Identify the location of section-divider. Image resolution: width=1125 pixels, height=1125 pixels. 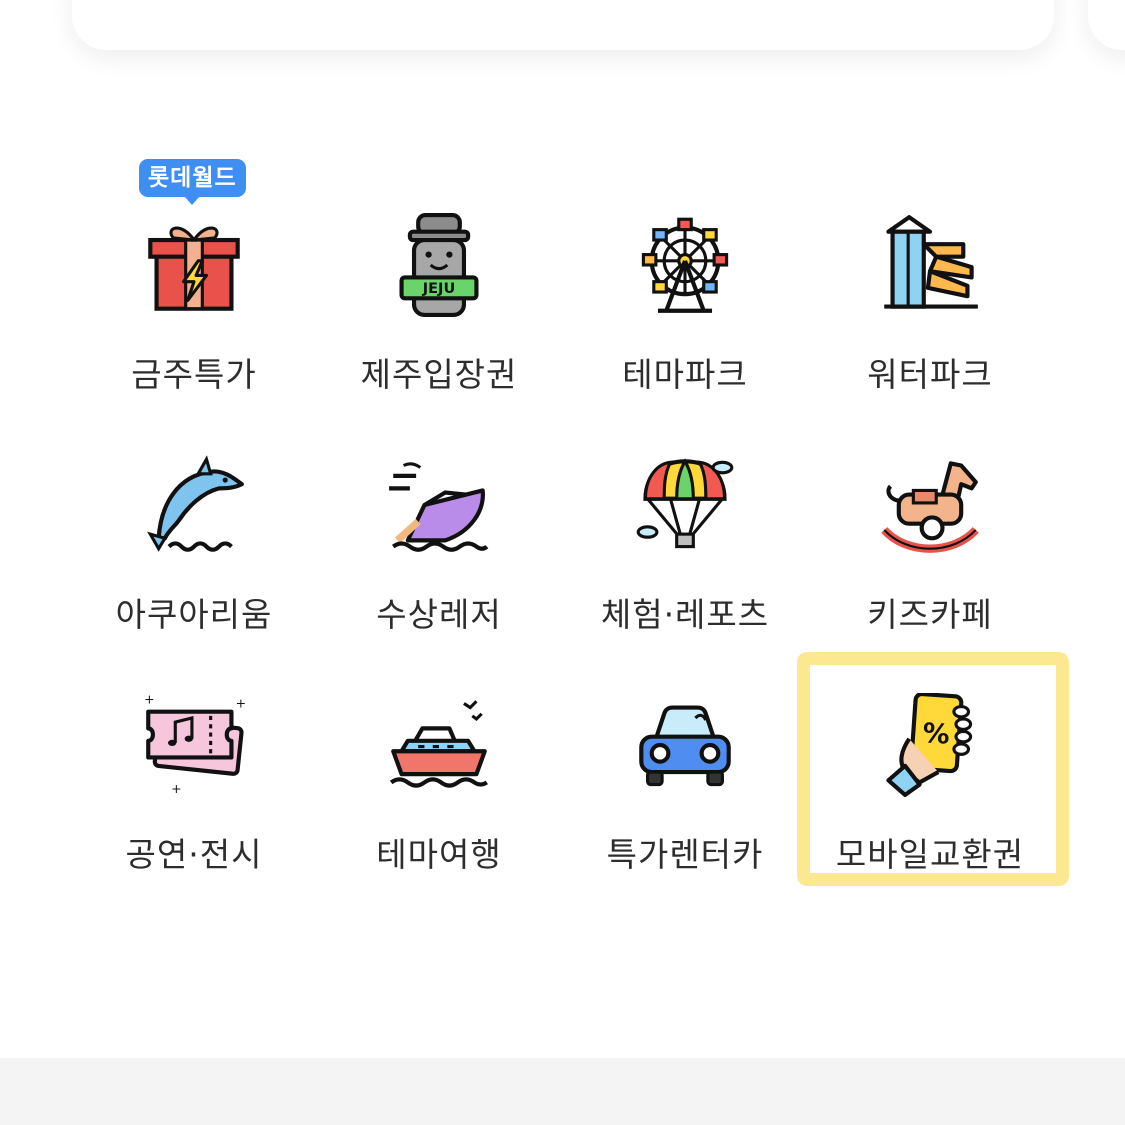
(562, 1091).